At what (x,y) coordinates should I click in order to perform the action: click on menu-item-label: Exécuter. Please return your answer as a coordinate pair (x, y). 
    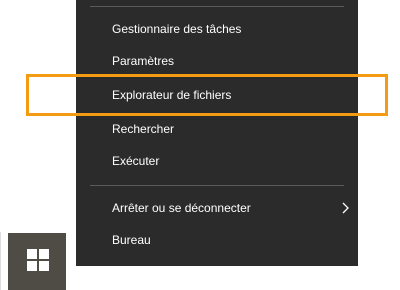
    Looking at the image, I should click on (136, 161).